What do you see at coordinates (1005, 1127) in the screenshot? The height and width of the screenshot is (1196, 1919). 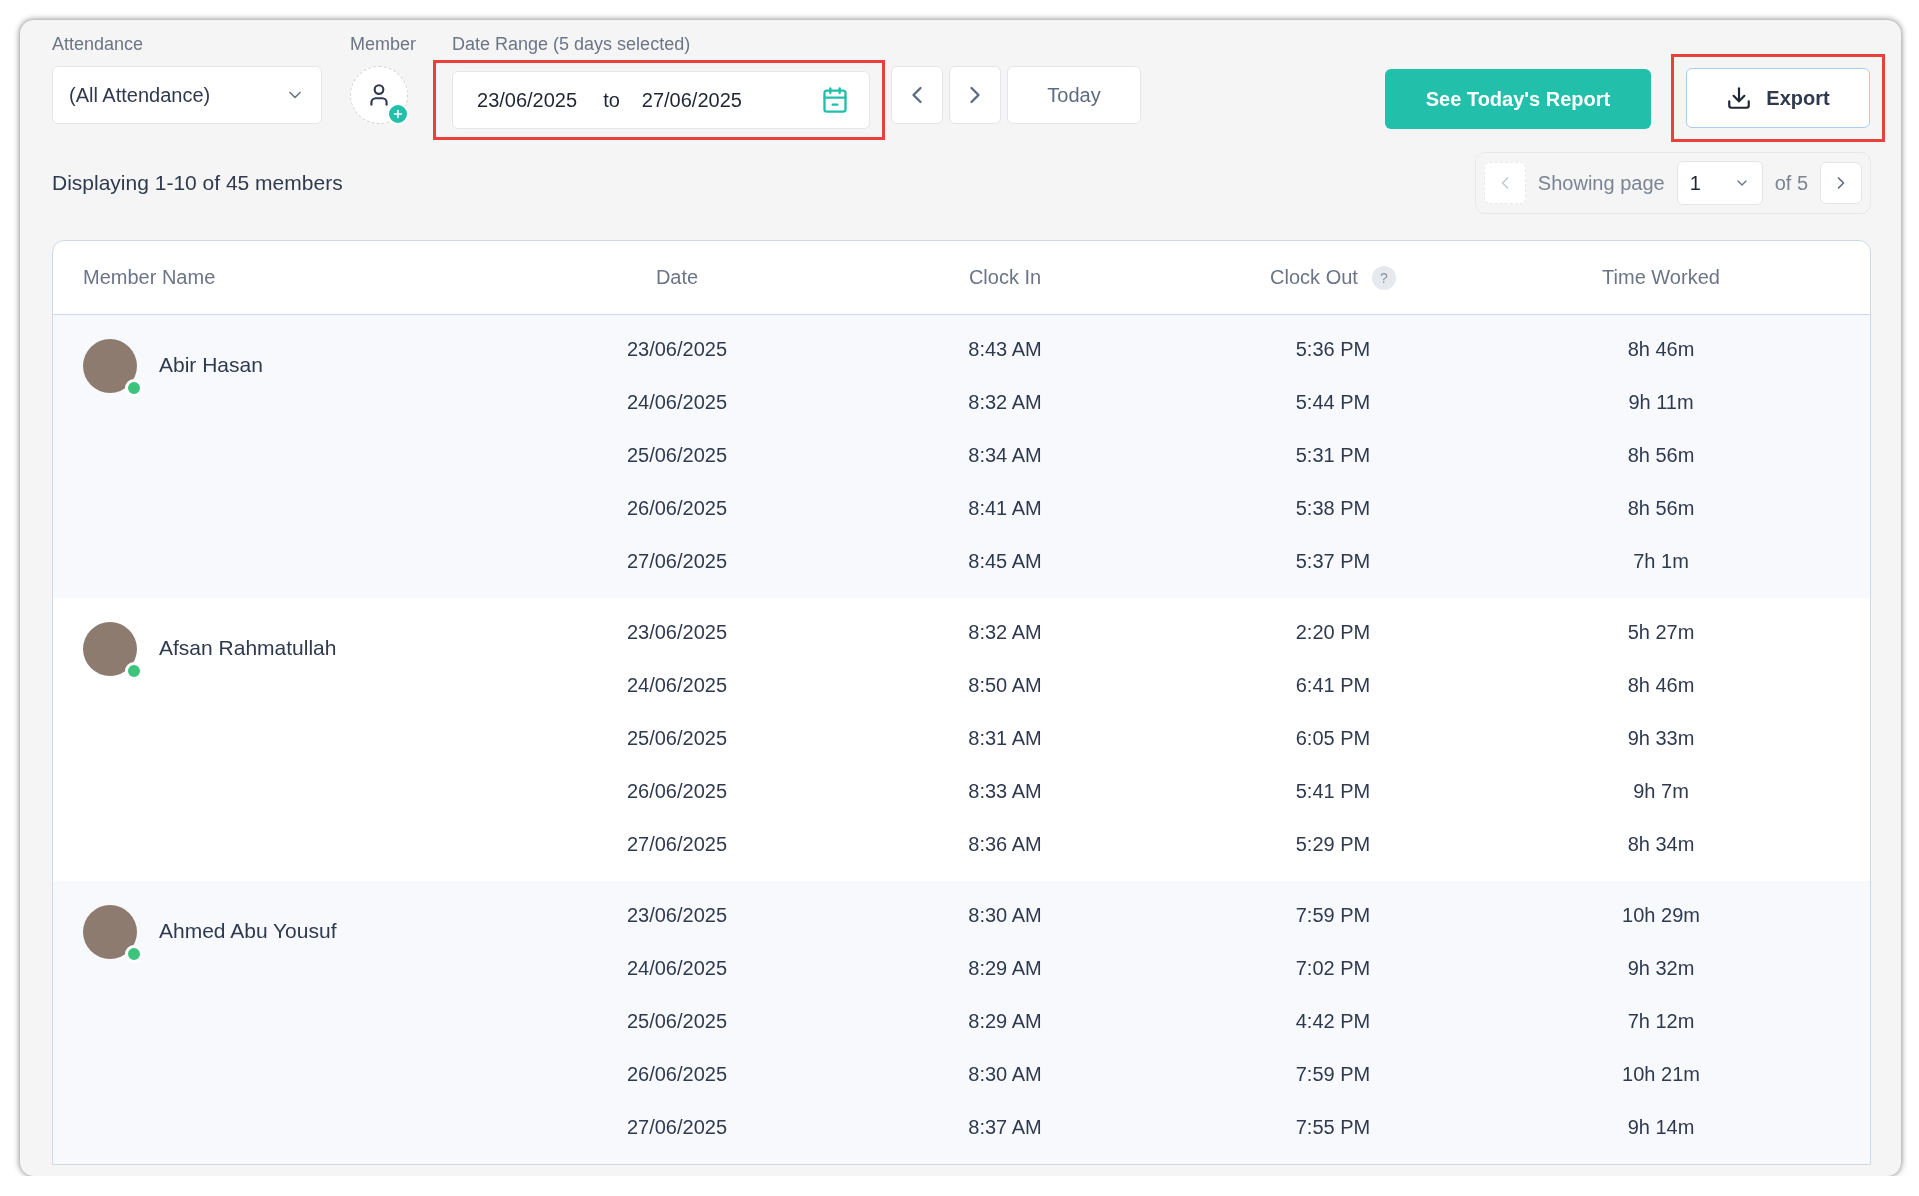 I see `table-cell-text: 8:37 AM` at bounding box center [1005, 1127].